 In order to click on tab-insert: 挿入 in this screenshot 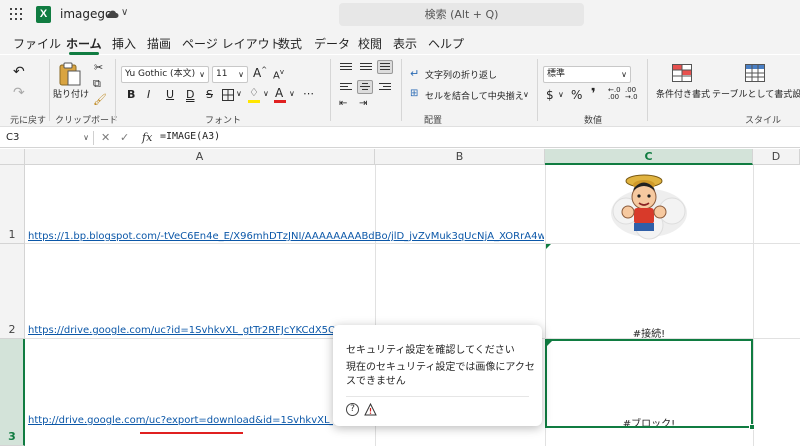, I will do `click(124, 43)`.